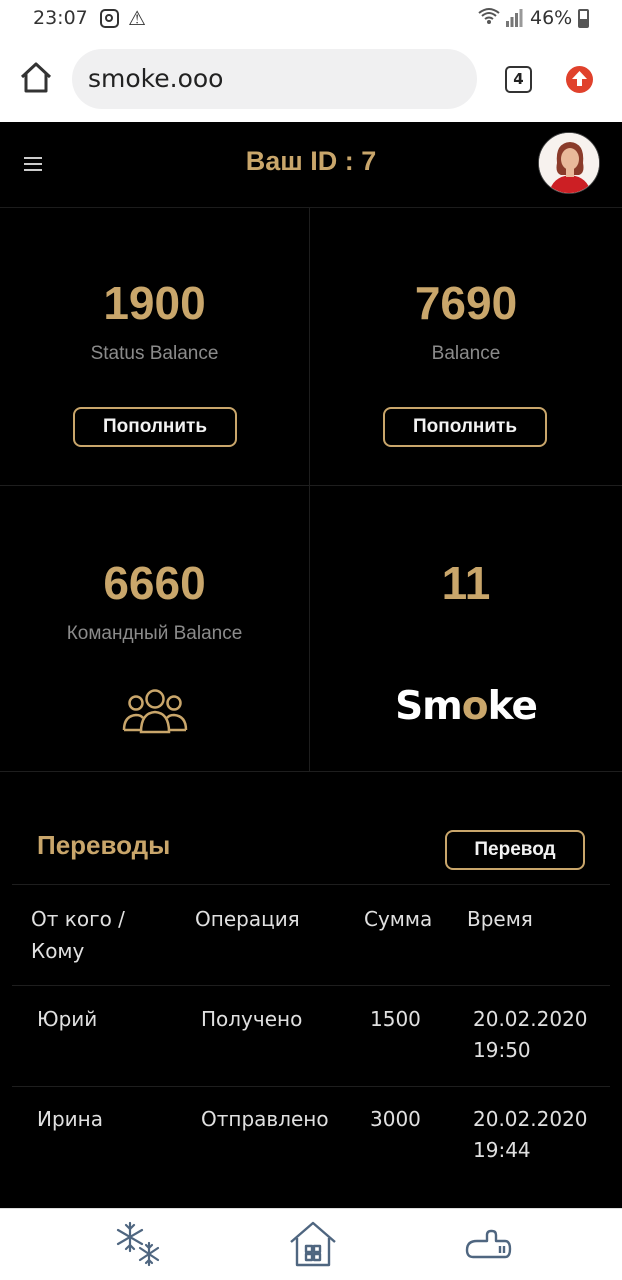  Describe the element at coordinates (247, 919) in the screenshot. I see `column-header-operation: Операция` at that location.